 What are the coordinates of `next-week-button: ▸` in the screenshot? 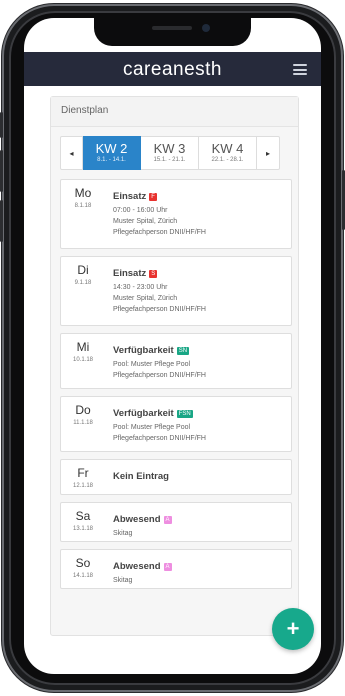 It's located at (268, 153).